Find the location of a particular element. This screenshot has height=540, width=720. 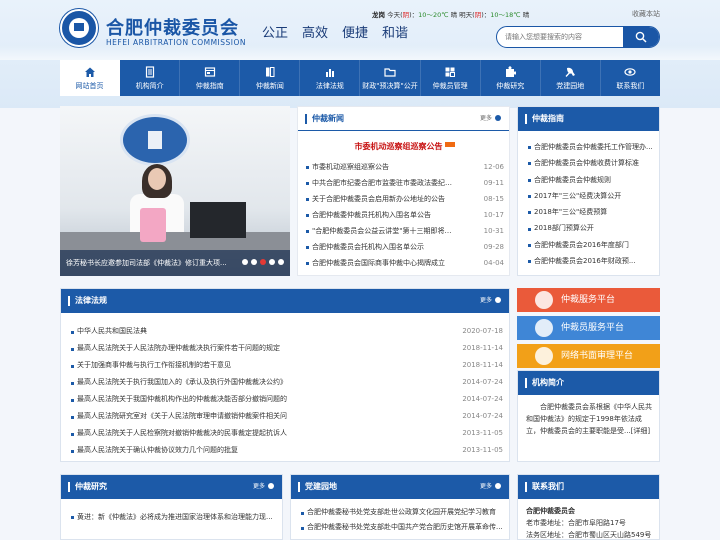

chart-icon is located at coordinates (329, 72).